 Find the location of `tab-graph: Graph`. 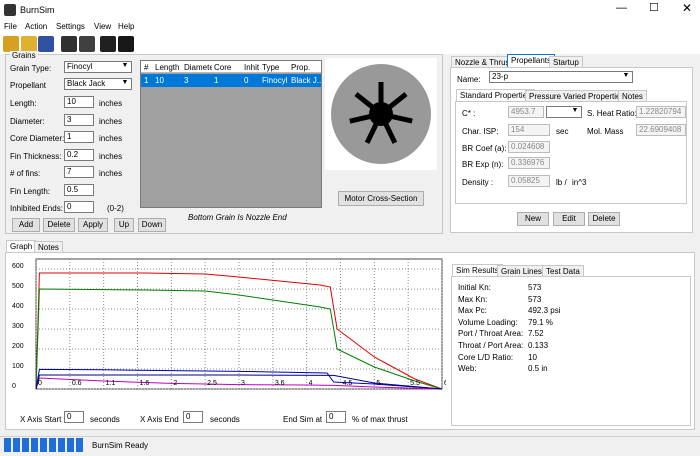

tab-graph: Graph is located at coordinates (21, 246).